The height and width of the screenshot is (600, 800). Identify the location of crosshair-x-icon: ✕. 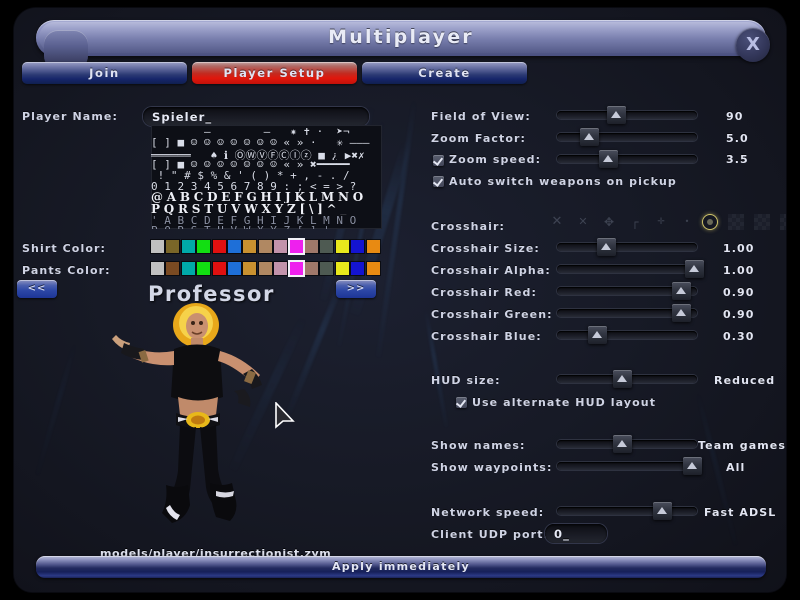
(557, 222).